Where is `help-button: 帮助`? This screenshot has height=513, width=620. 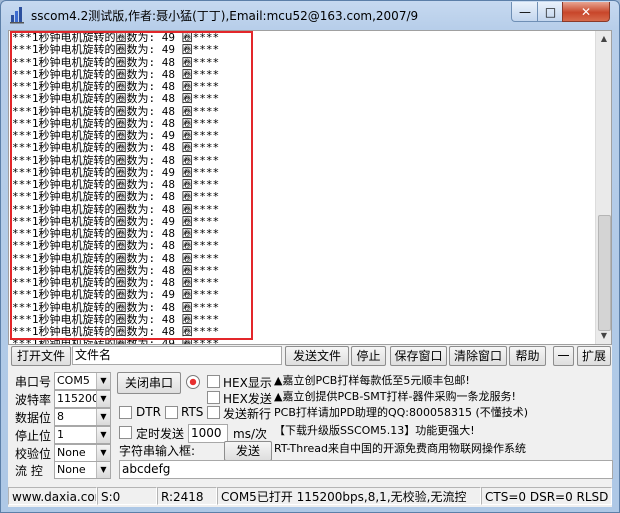
help-button: 帮助 is located at coordinates (527, 356).